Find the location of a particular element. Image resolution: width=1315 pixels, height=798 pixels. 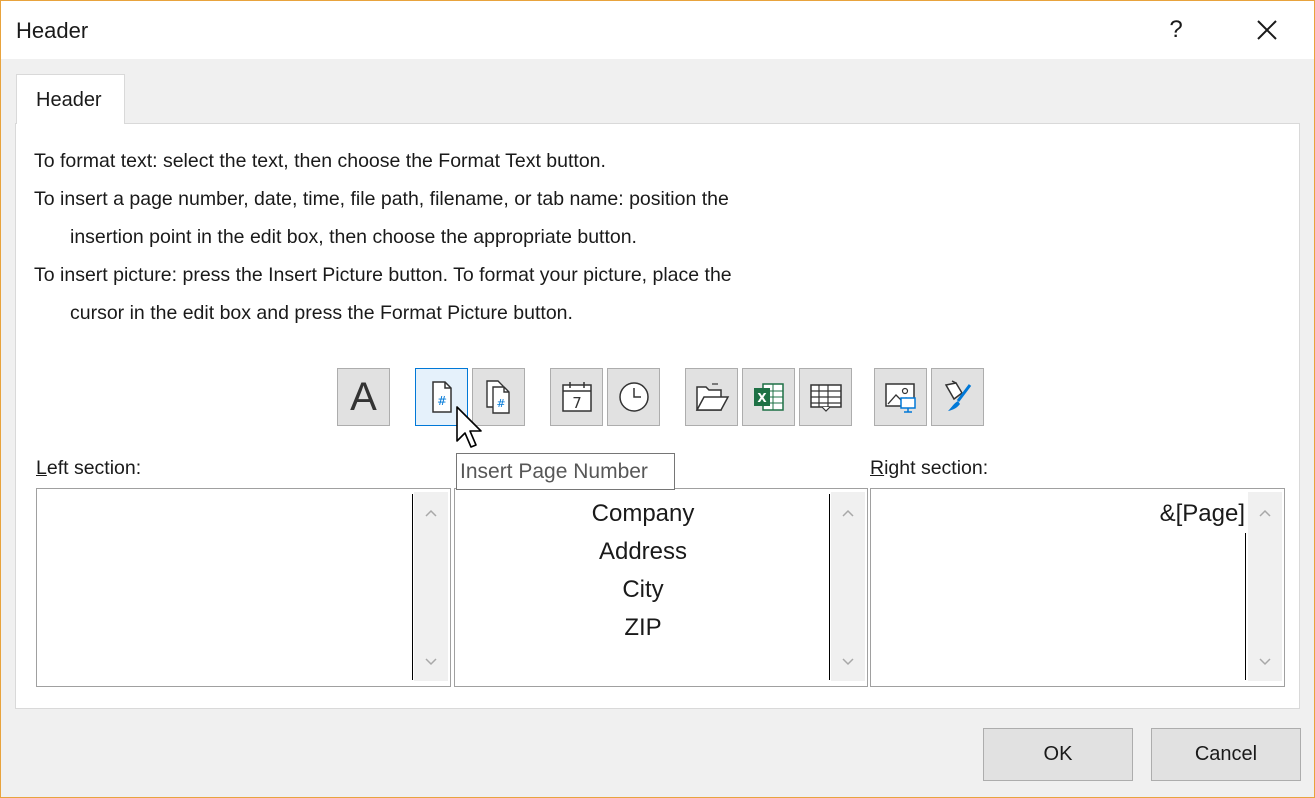

filename-icon: X is located at coordinates (768, 397).